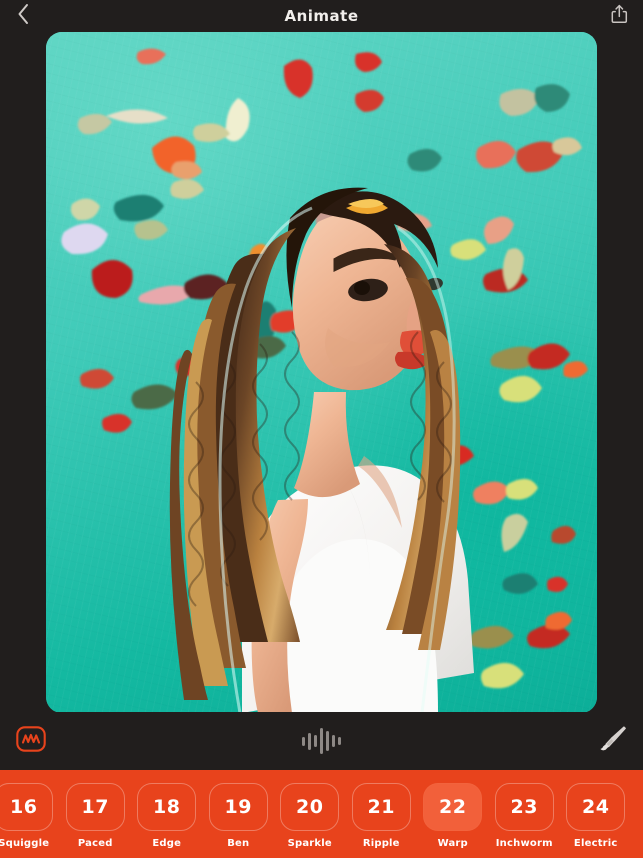 The image size is (643, 858). What do you see at coordinates (25, 843) in the screenshot?
I see `style-label: Squiggle` at bounding box center [25, 843].